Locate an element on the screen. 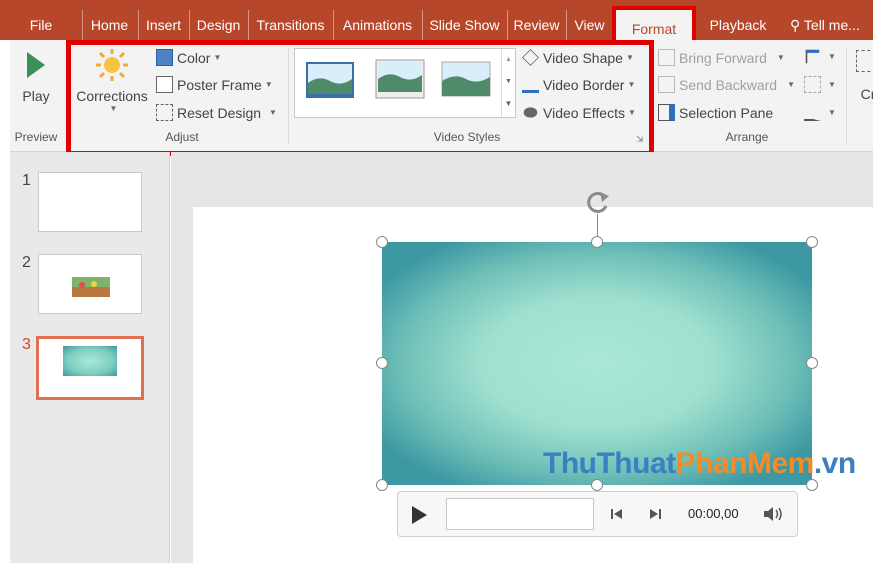  media-progress-bar is located at coordinates (520, 514).